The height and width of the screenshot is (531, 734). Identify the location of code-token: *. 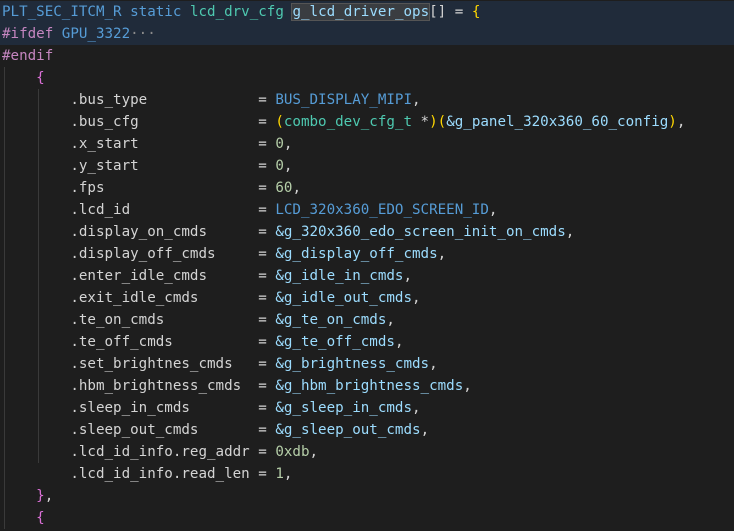
(421, 122).